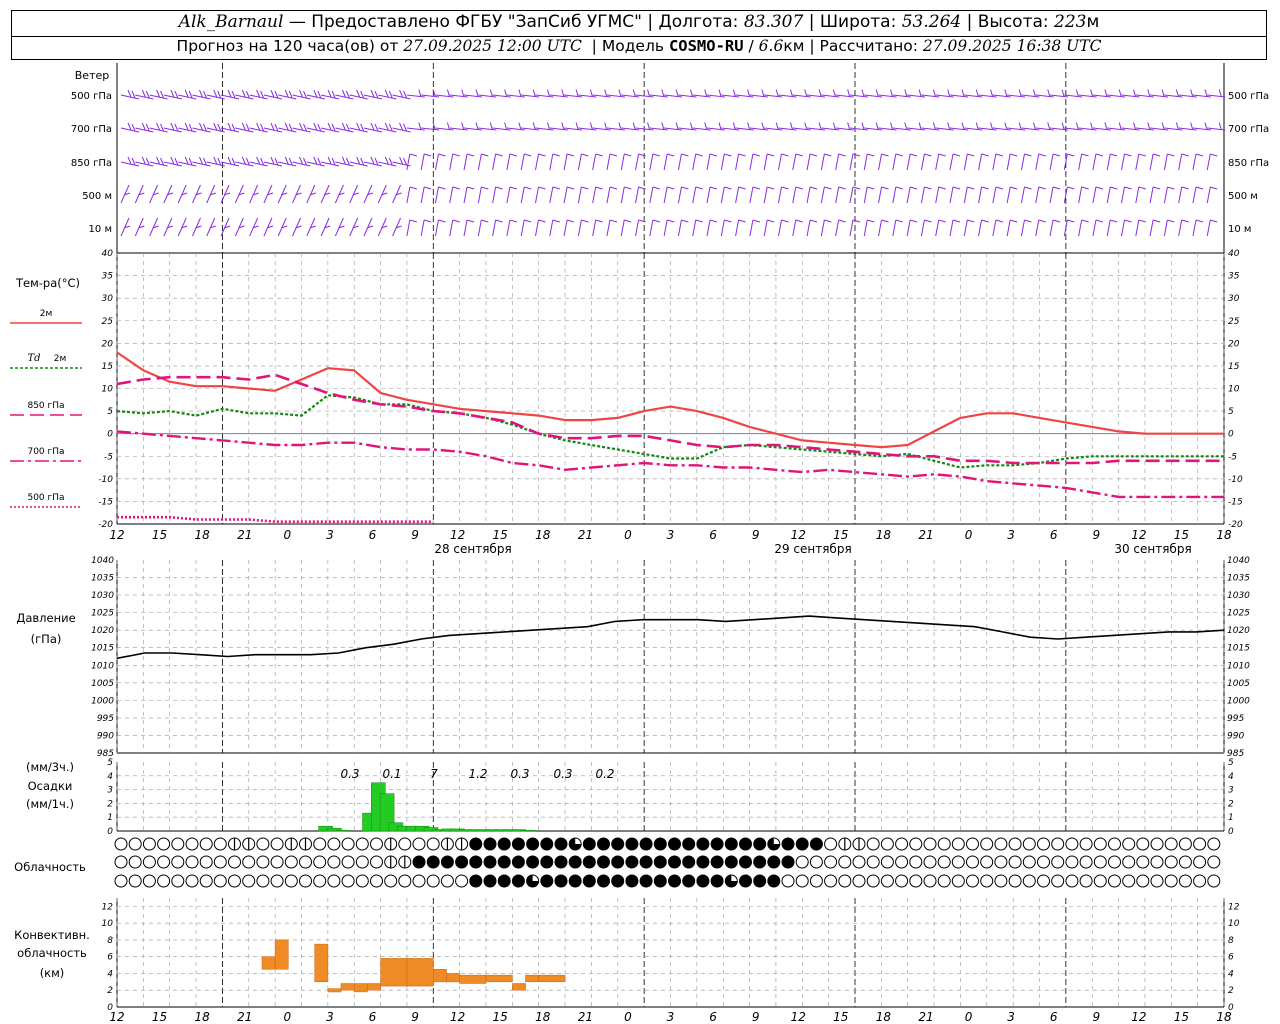  I want to click on prec-ytick-left: 1, so click(110, 818).